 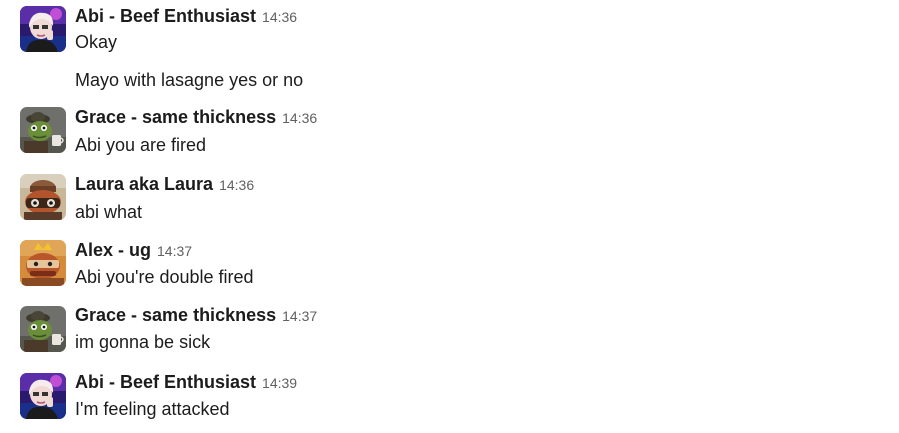 What do you see at coordinates (113, 250) in the screenshot?
I see `sender-name: Alex - ug` at bounding box center [113, 250].